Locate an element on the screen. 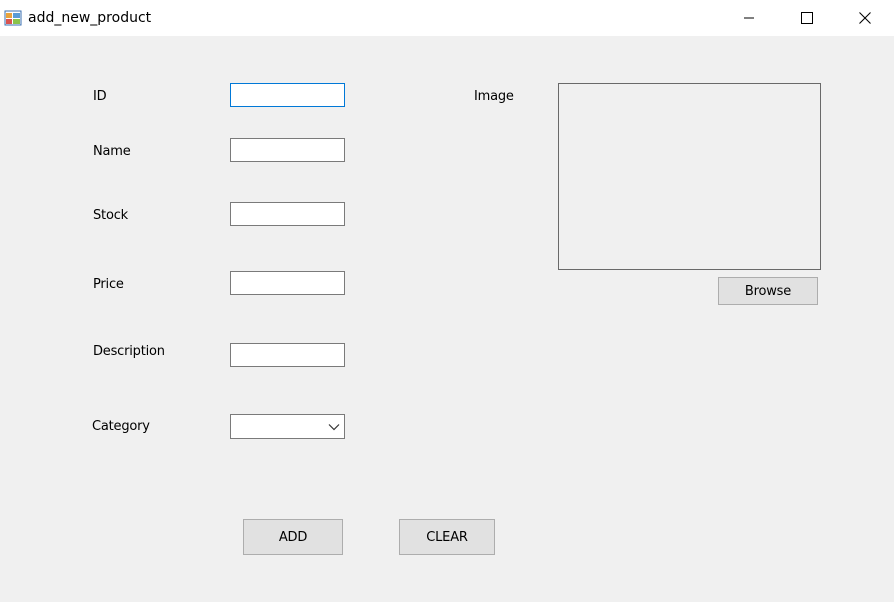 The image size is (894, 602). category-label: Category is located at coordinates (121, 426).